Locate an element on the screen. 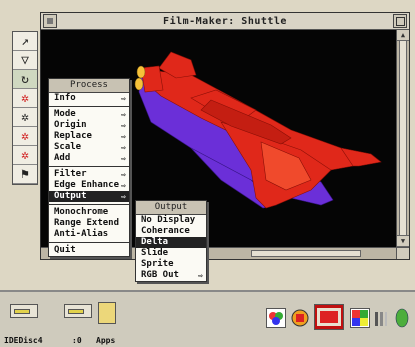 The image size is (415, 347). rotate-tool-icon: ↻ is located at coordinates (25, 79).